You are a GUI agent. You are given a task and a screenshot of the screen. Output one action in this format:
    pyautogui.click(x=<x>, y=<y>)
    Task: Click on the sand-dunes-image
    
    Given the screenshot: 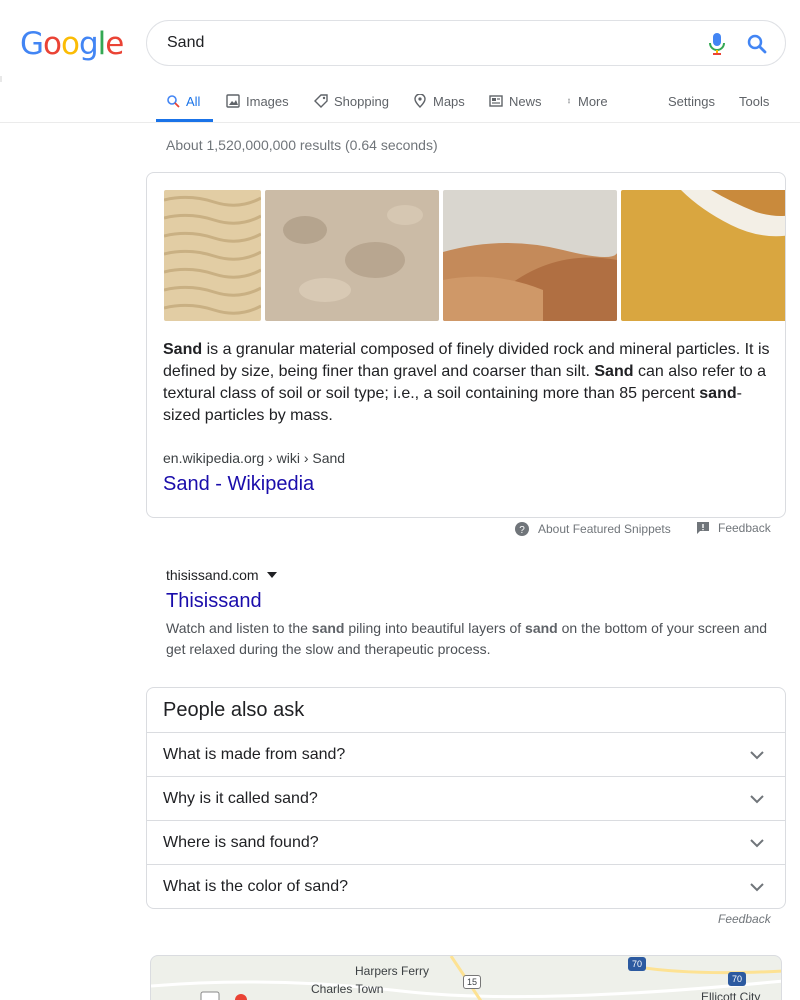 What is the action you would take?
    pyautogui.click(x=530, y=255)
    